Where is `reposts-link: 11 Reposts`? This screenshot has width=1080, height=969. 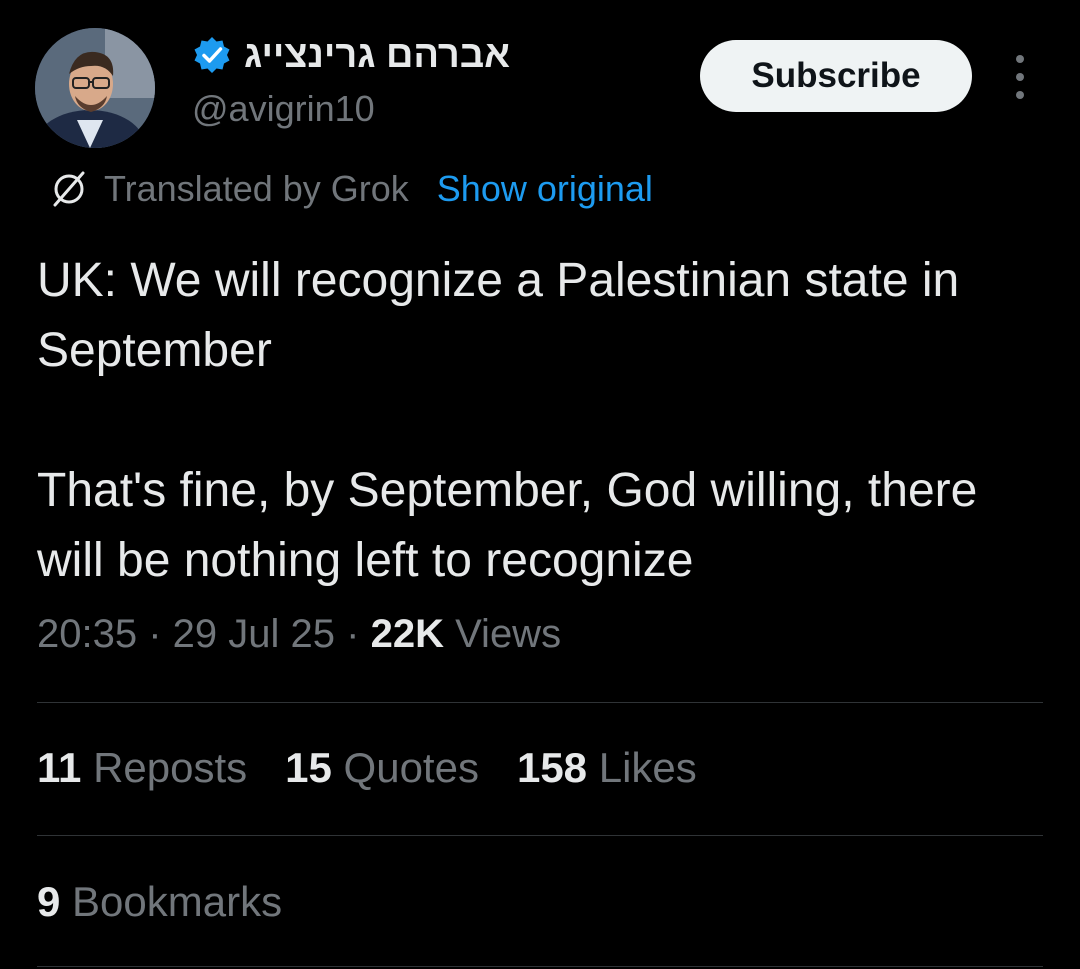 reposts-link: 11 Reposts is located at coordinates (142, 768).